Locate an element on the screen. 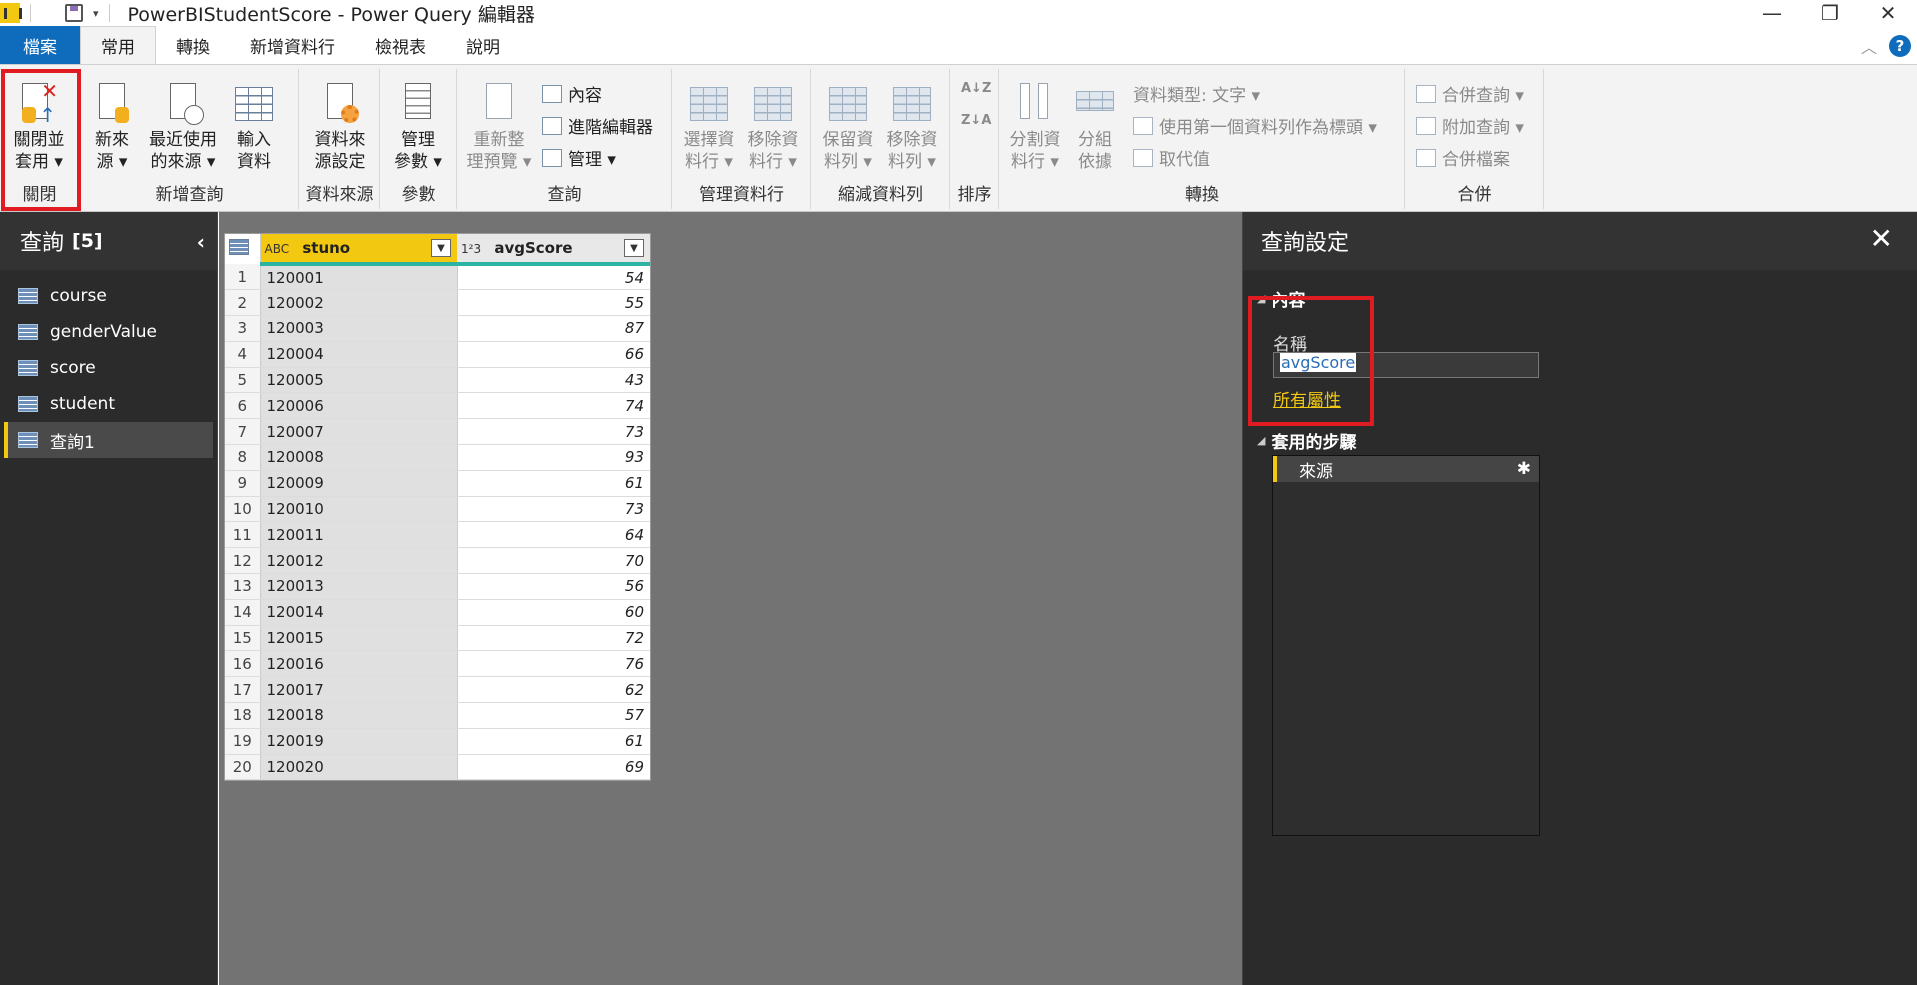 The image size is (1917, 985). header-row: ABC stuno ▼ 1²3 avgScore ▼ is located at coordinates (437, 250).